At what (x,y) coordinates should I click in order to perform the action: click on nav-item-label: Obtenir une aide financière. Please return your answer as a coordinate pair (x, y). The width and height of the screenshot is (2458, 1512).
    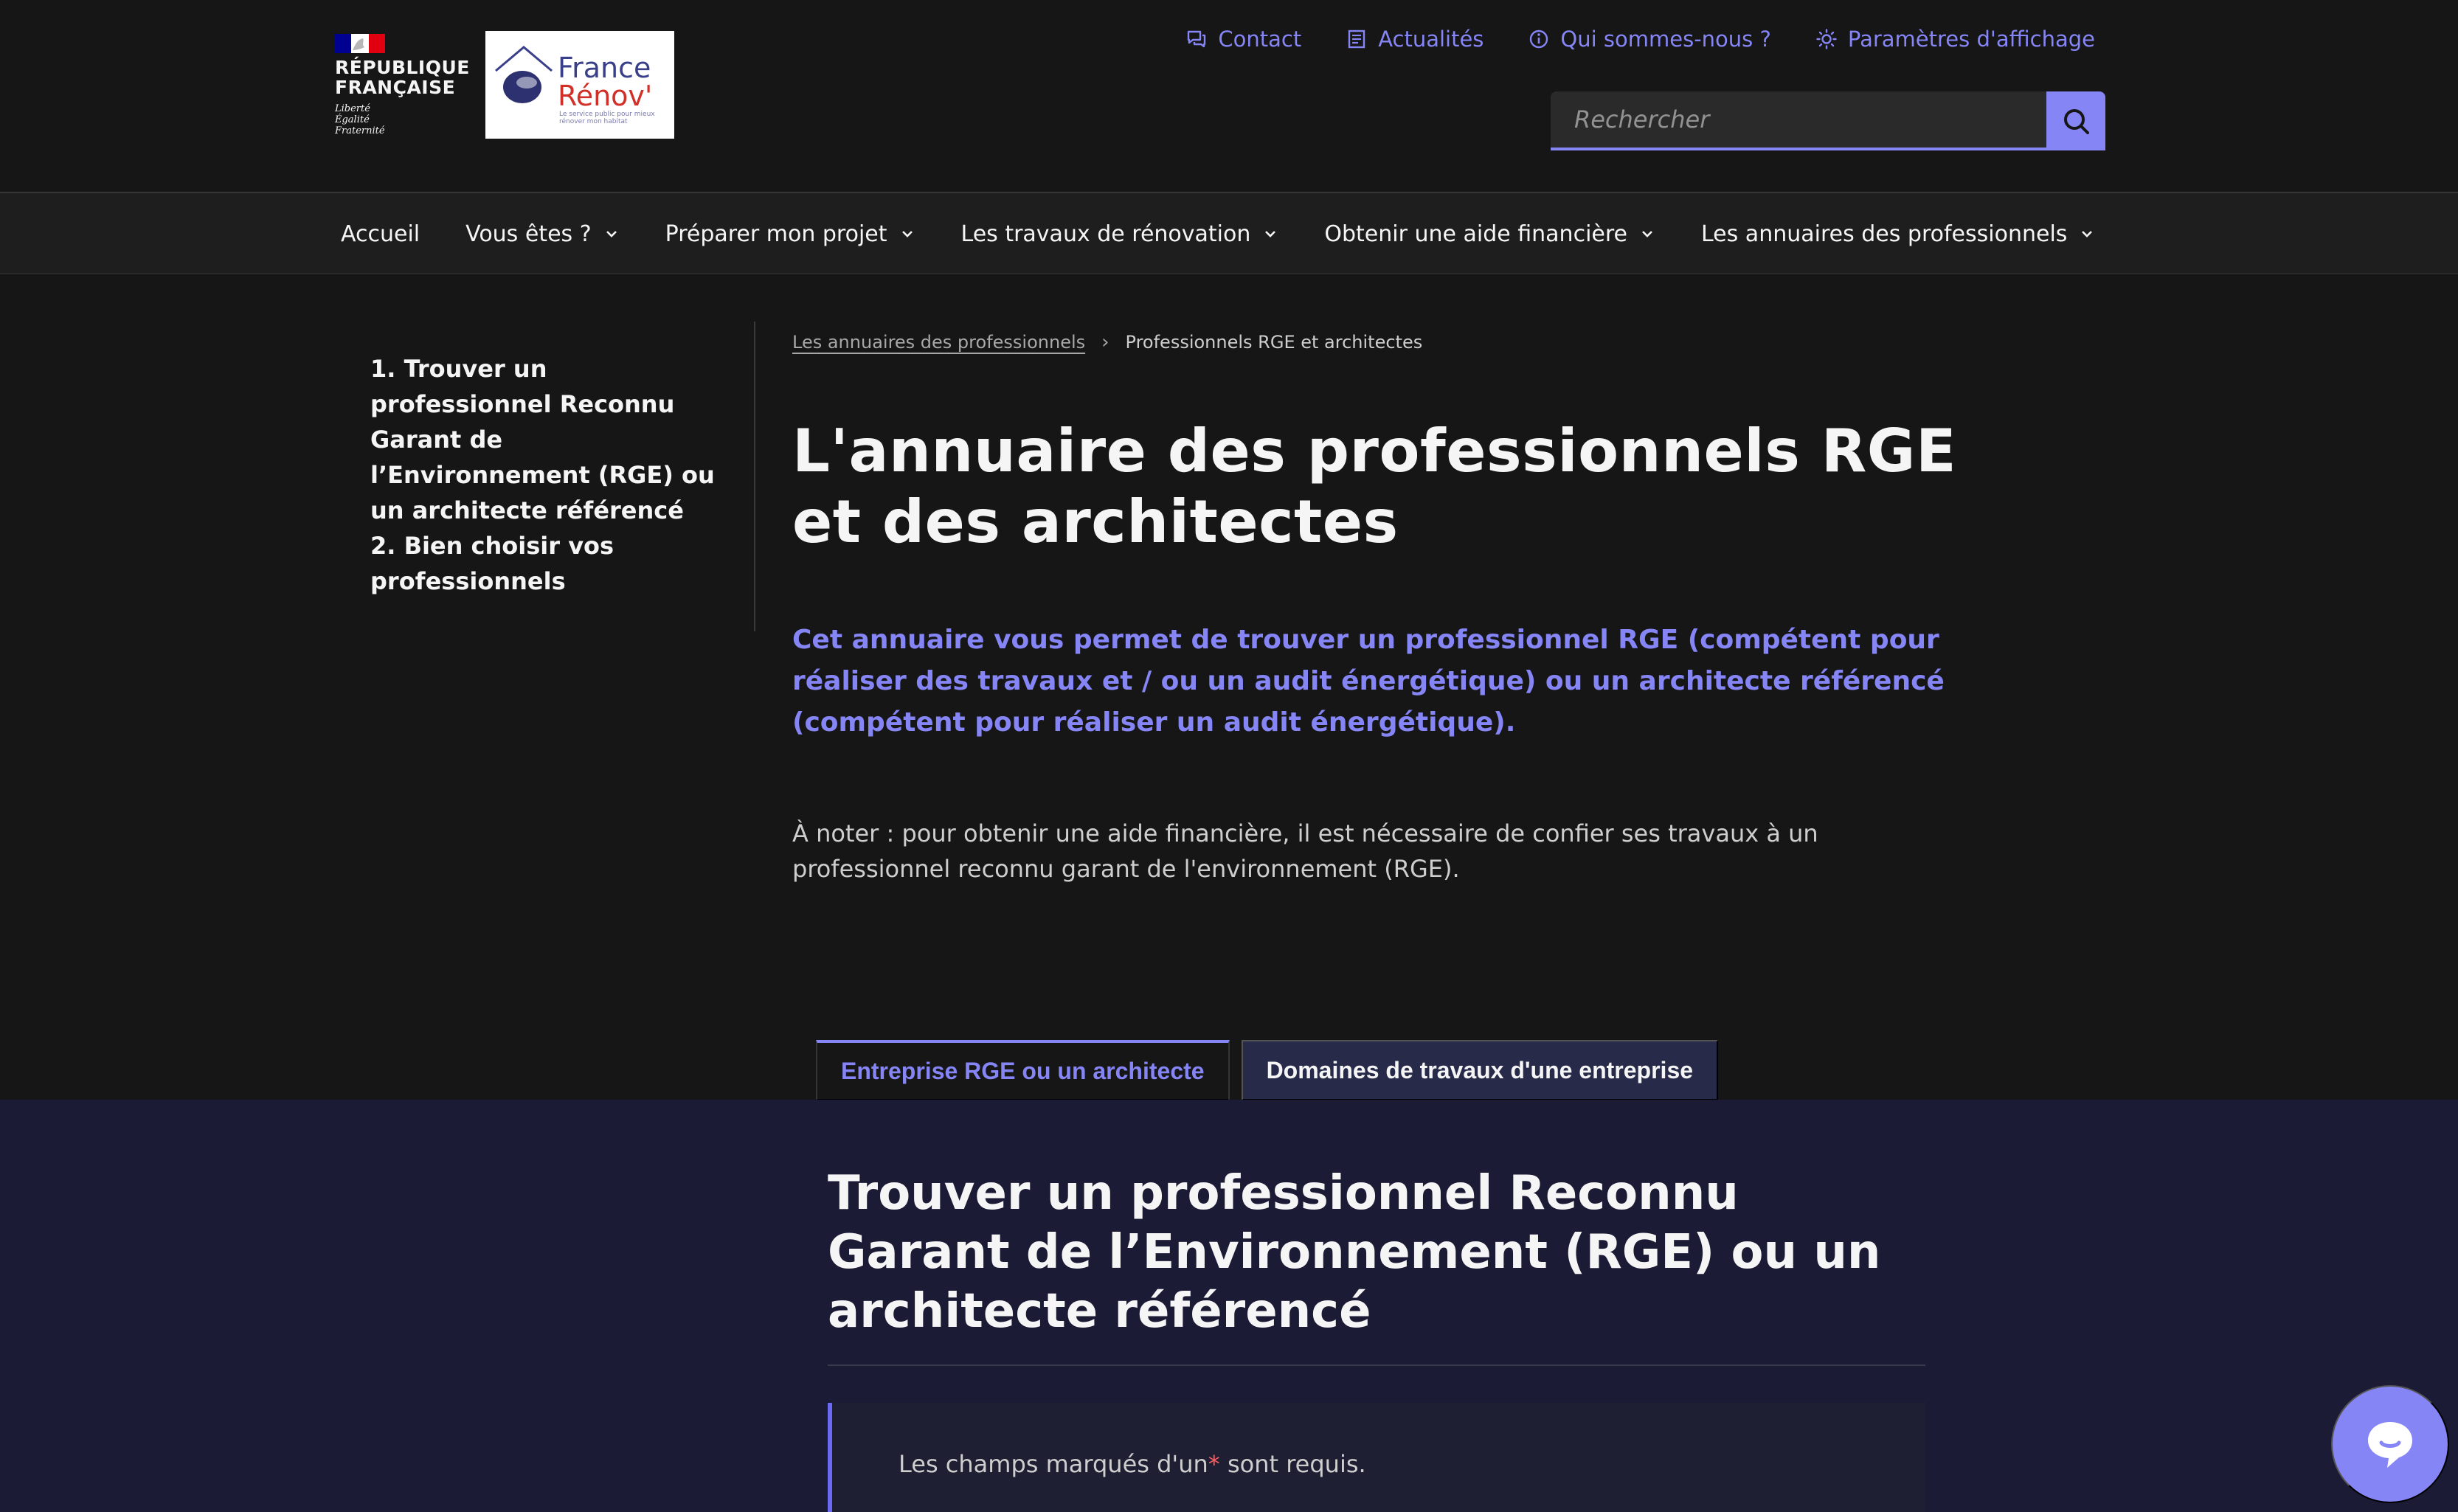
    Looking at the image, I should click on (1475, 234).